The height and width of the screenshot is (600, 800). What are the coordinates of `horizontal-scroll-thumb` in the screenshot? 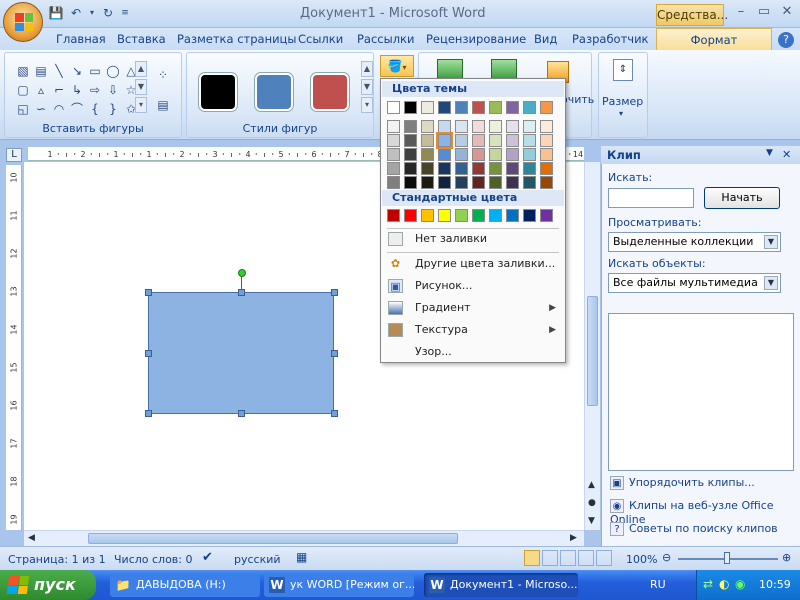 It's located at (273, 538).